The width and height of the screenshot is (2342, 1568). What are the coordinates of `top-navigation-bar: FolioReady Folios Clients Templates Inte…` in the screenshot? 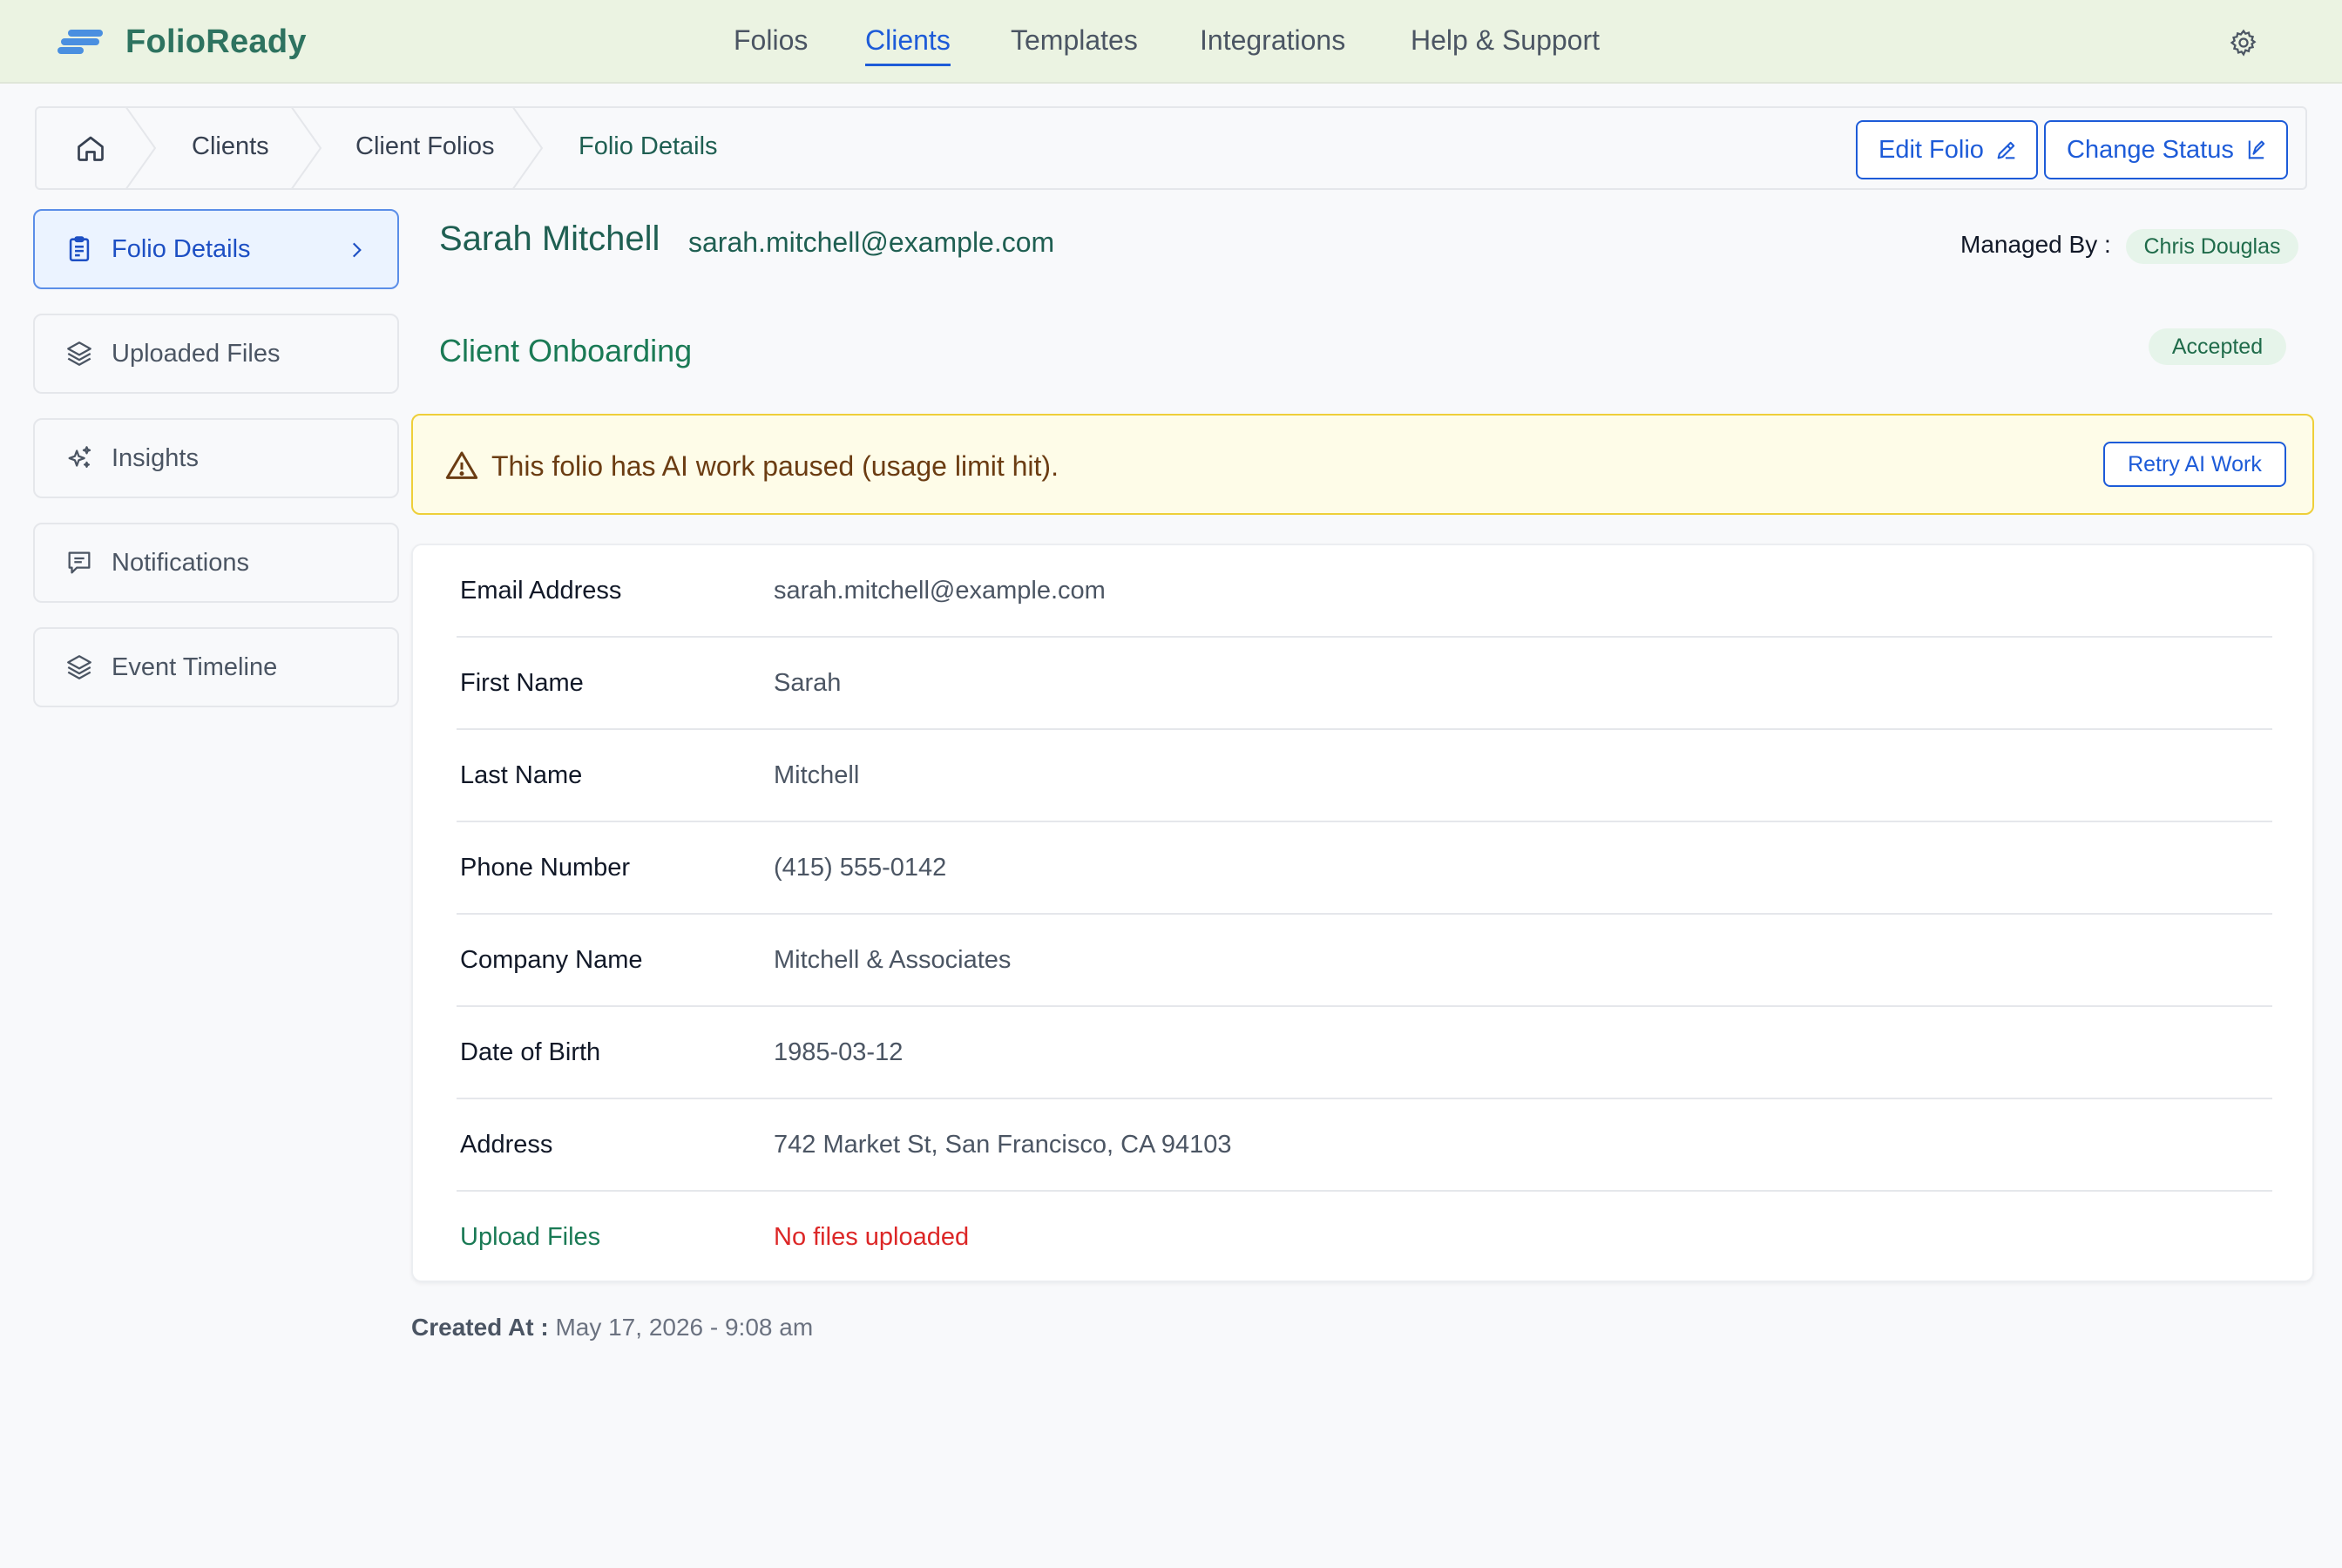 It's located at (1171, 42).